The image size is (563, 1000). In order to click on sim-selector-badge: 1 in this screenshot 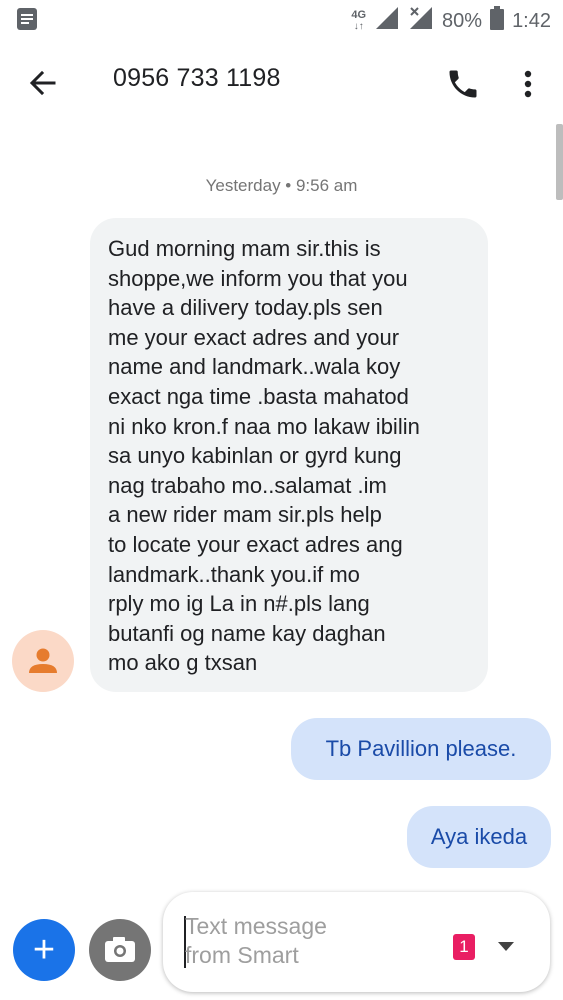, I will do `click(464, 947)`.